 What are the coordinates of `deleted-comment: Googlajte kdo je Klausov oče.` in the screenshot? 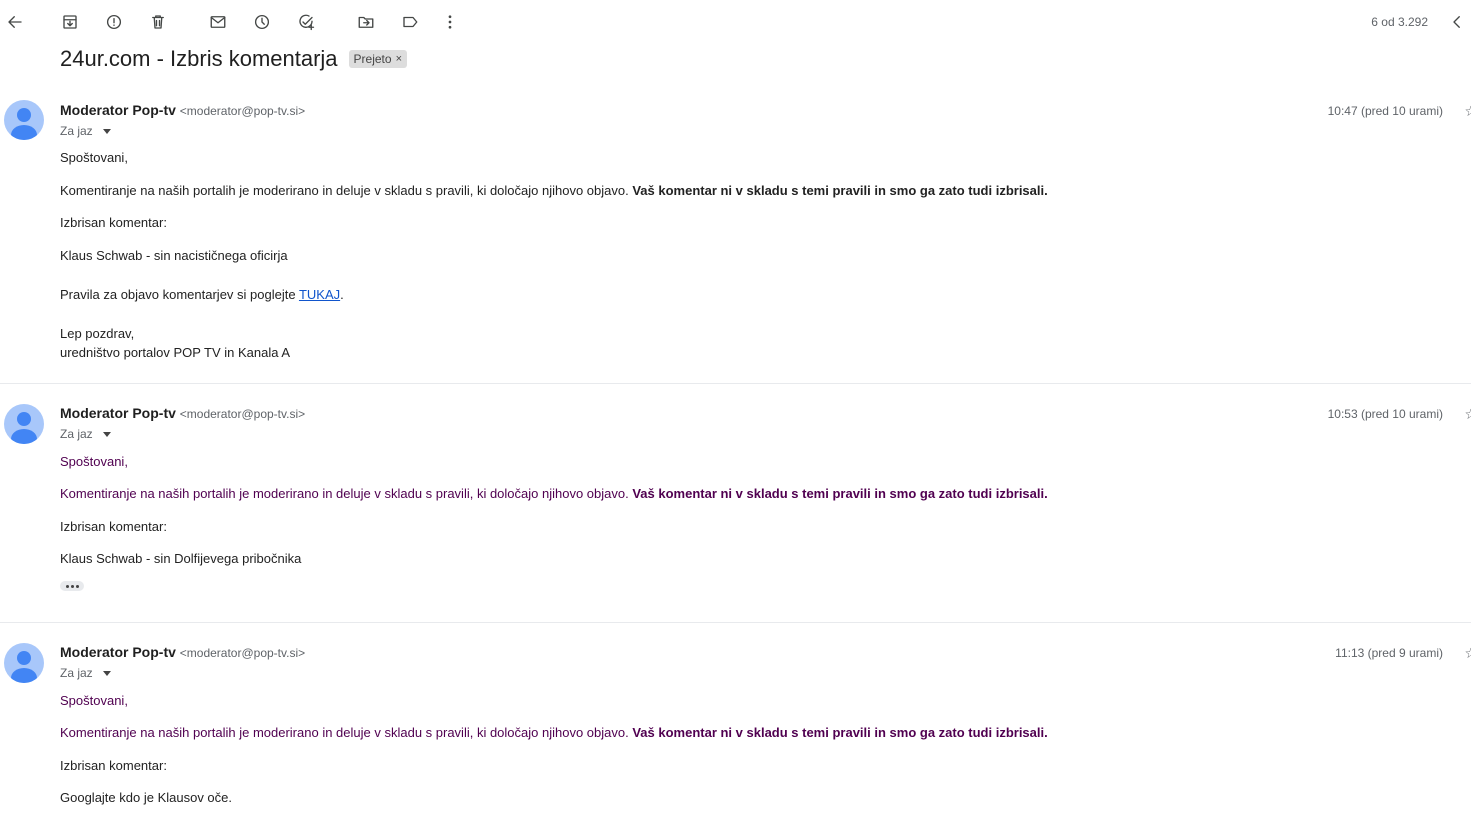 It's located at (146, 797).